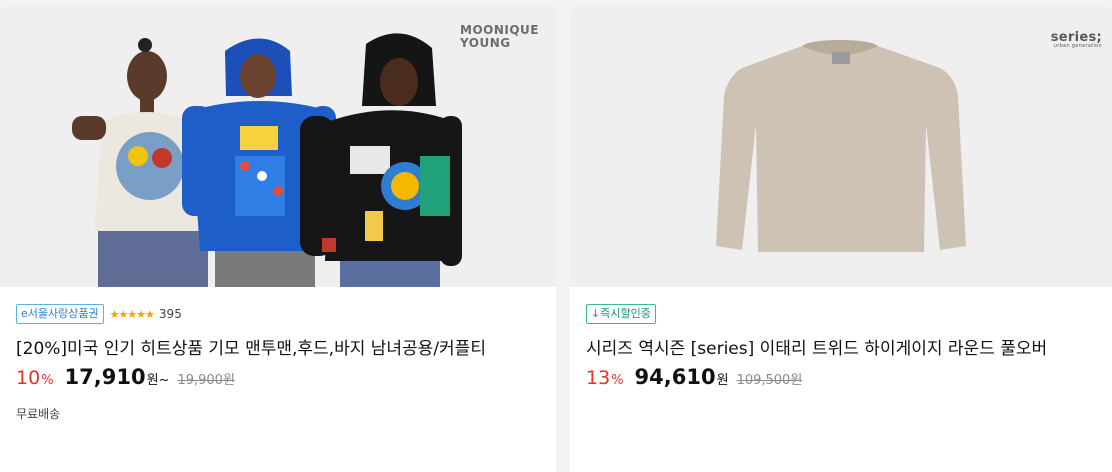  What do you see at coordinates (841, 377) in the screenshot?
I see `price-row: 13% 94,610 원 109,500원` at bounding box center [841, 377].